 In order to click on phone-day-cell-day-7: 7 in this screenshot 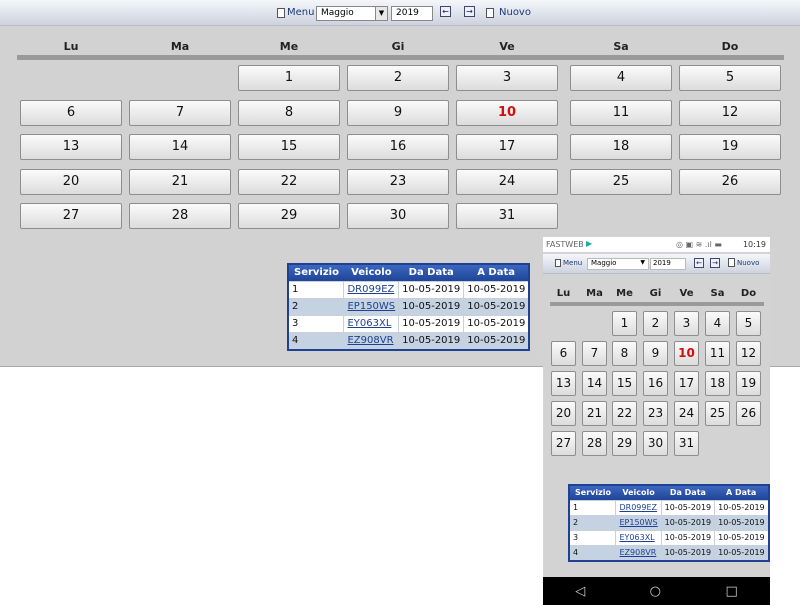, I will do `click(594, 353)`.